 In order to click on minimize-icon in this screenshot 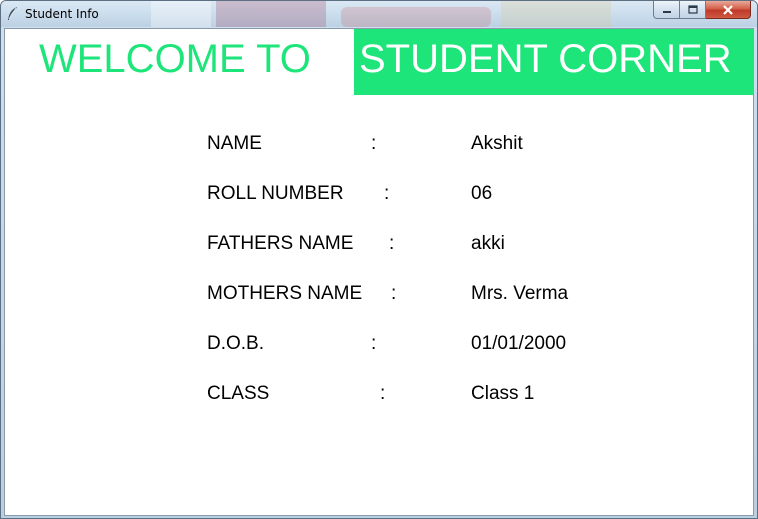, I will do `click(667, 10)`.